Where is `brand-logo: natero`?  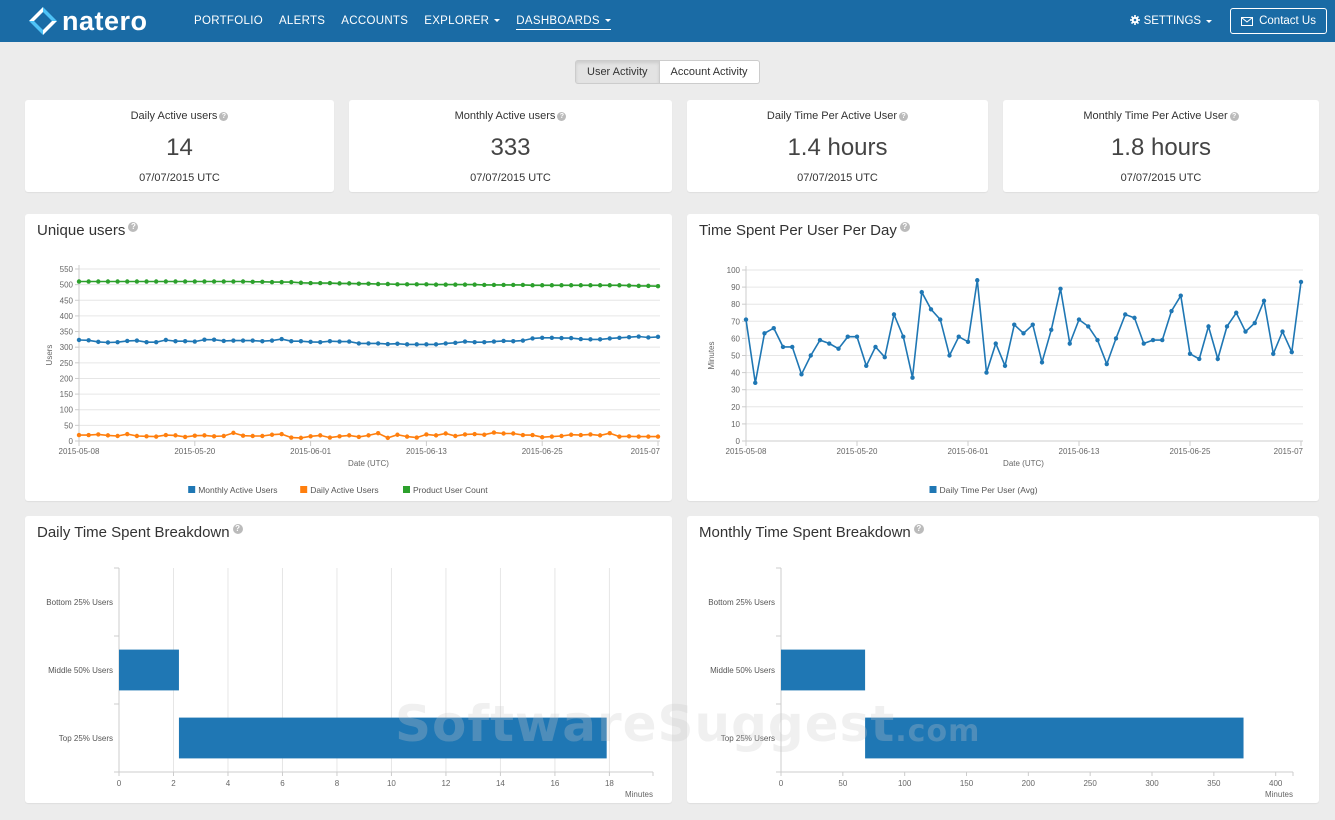 brand-logo: natero is located at coordinates (88, 21).